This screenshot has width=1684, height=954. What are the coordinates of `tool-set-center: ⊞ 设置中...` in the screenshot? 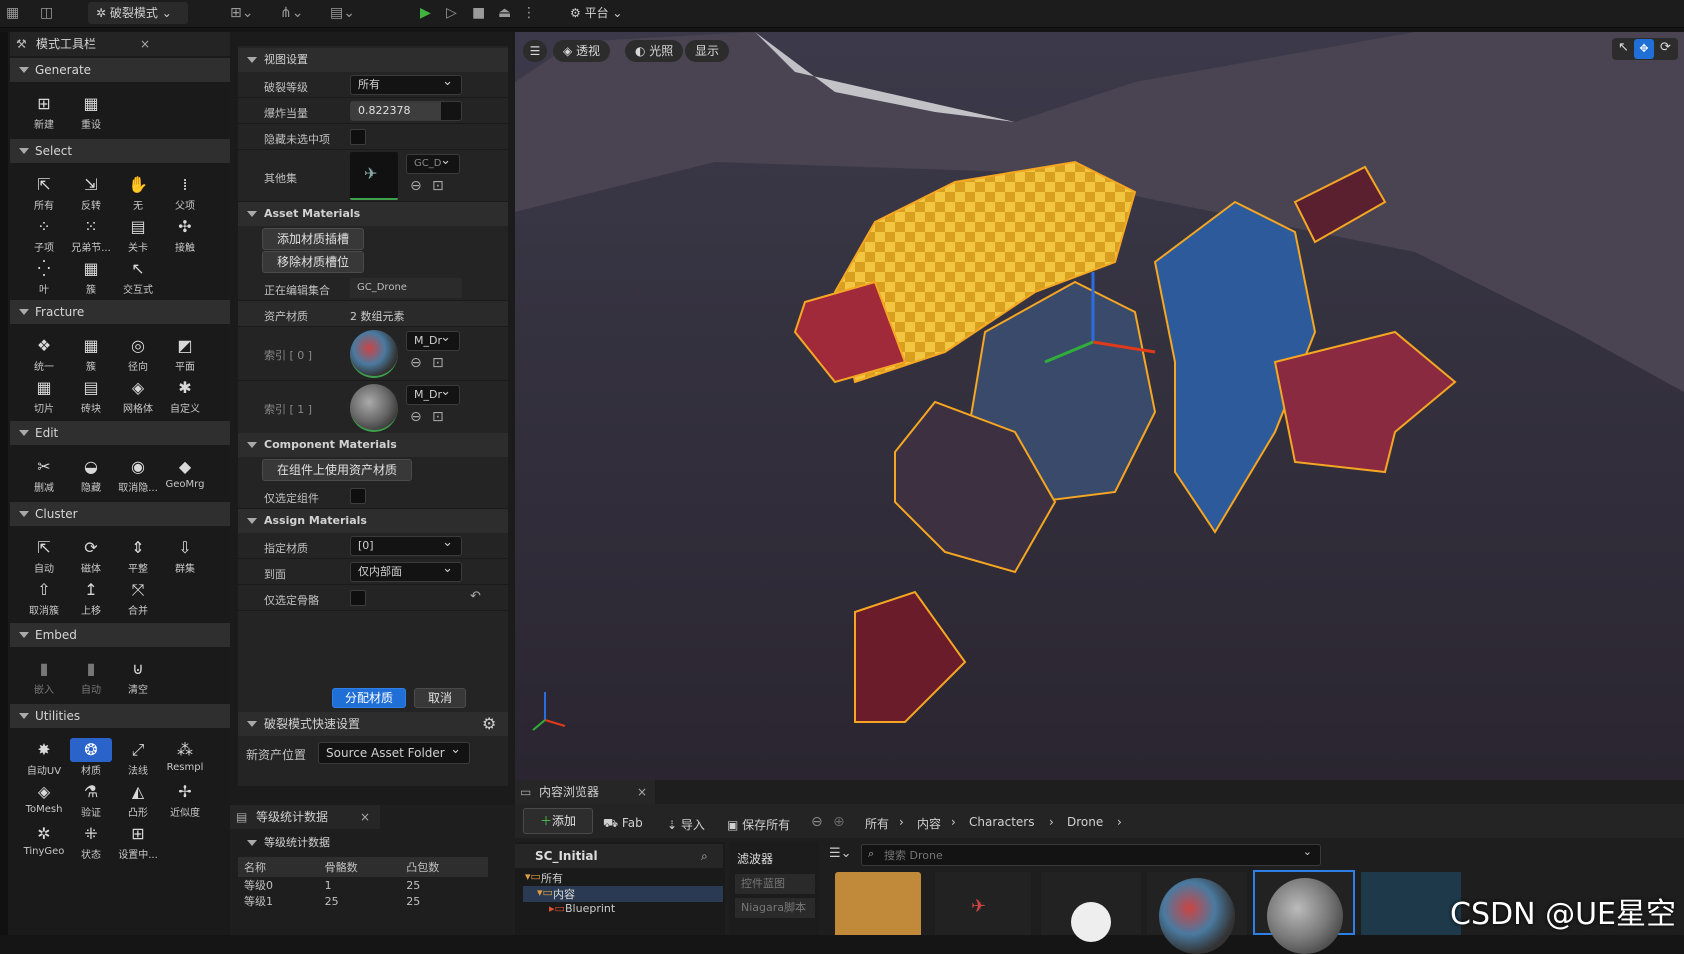 It's located at (138, 843).